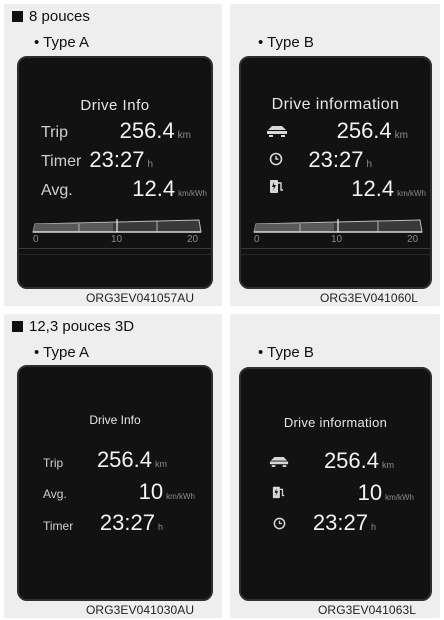 The width and height of the screenshot is (444, 620). I want to click on section-heading-text: 8 pouces, so click(59, 16).